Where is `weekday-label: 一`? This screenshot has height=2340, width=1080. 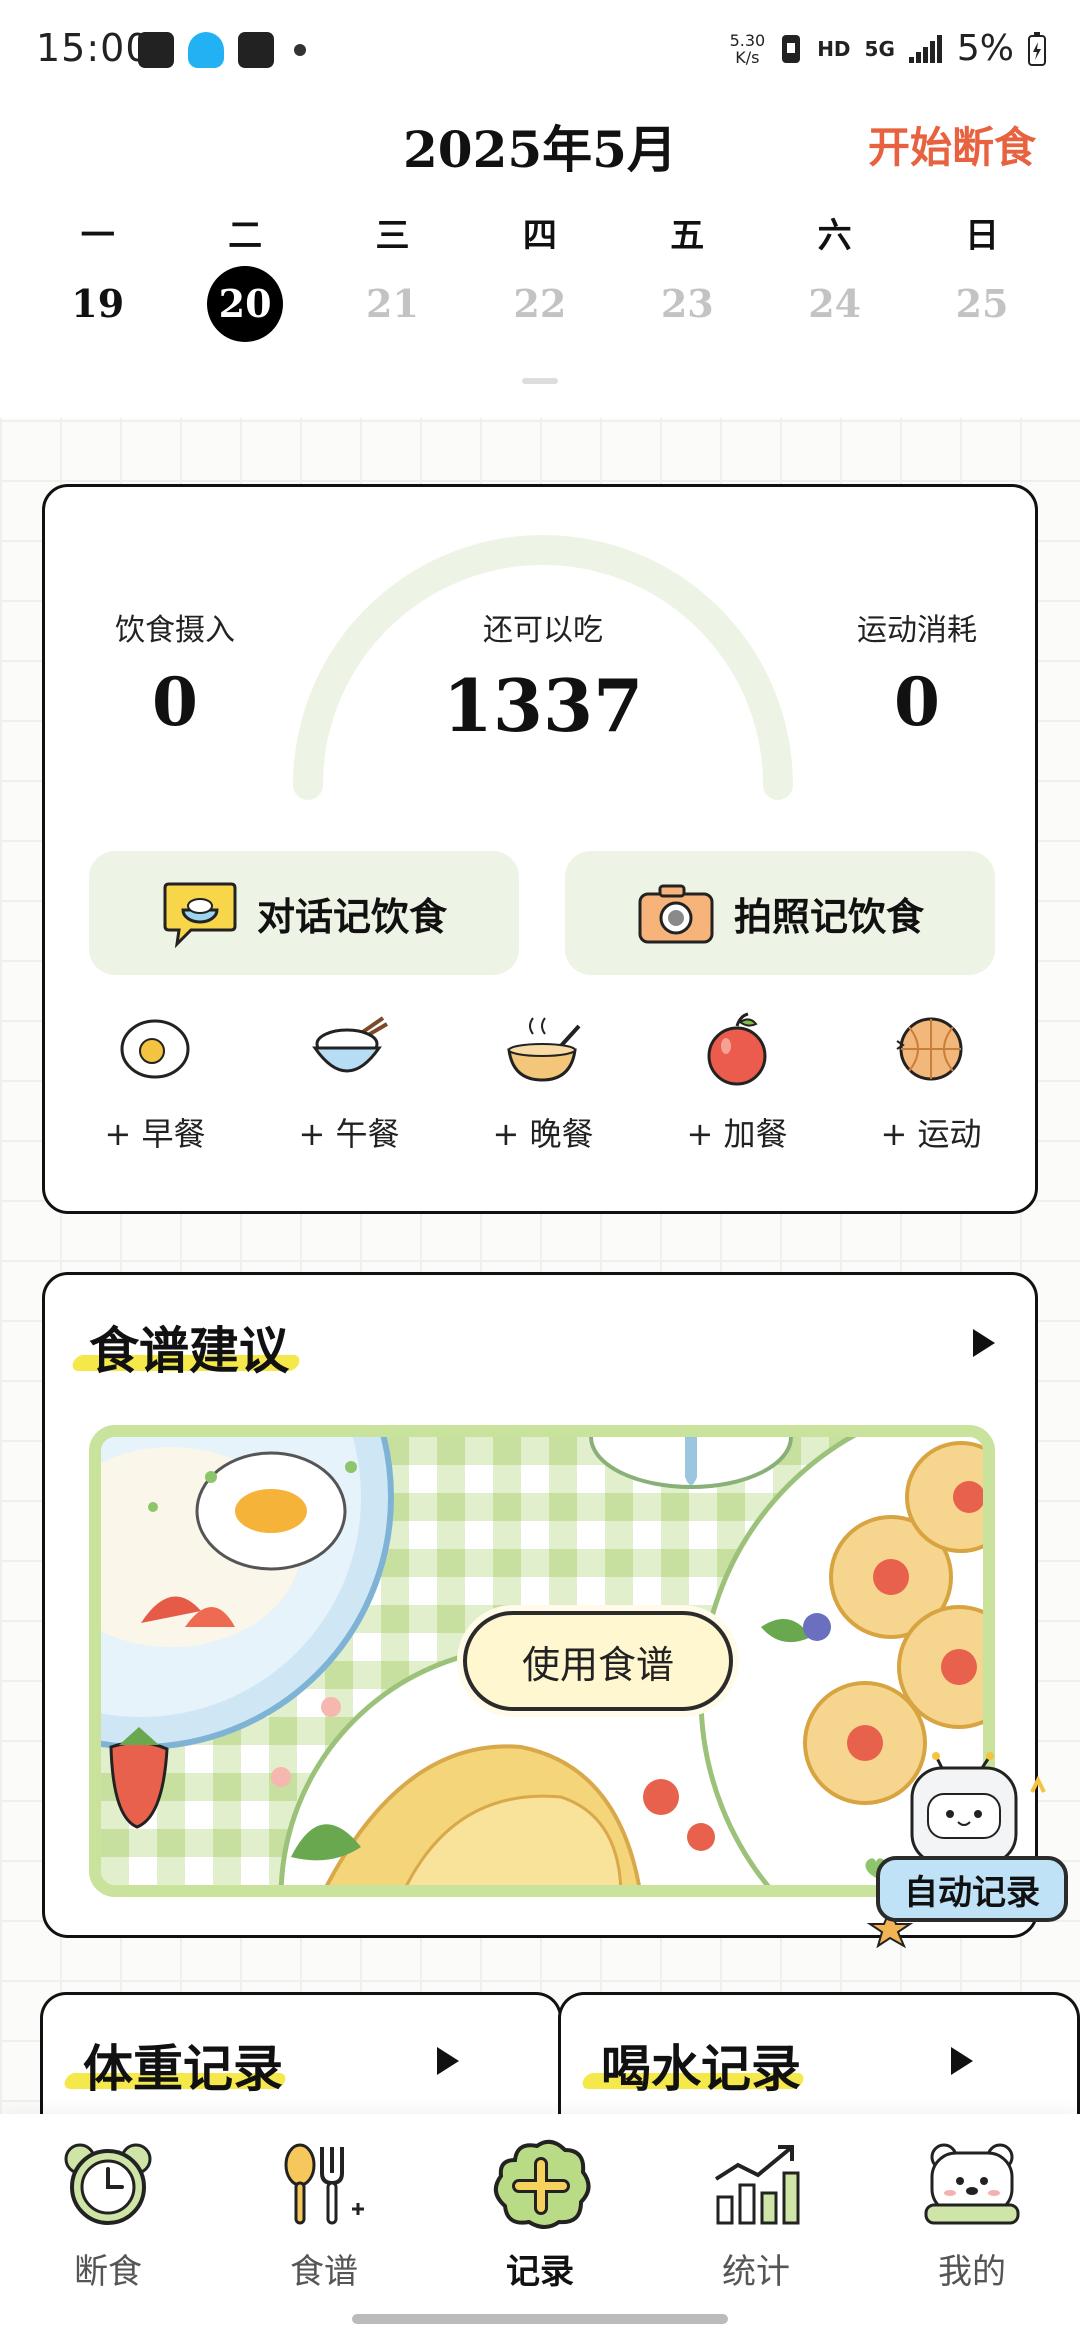 weekday-label: 一 is located at coordinates (97, 236).